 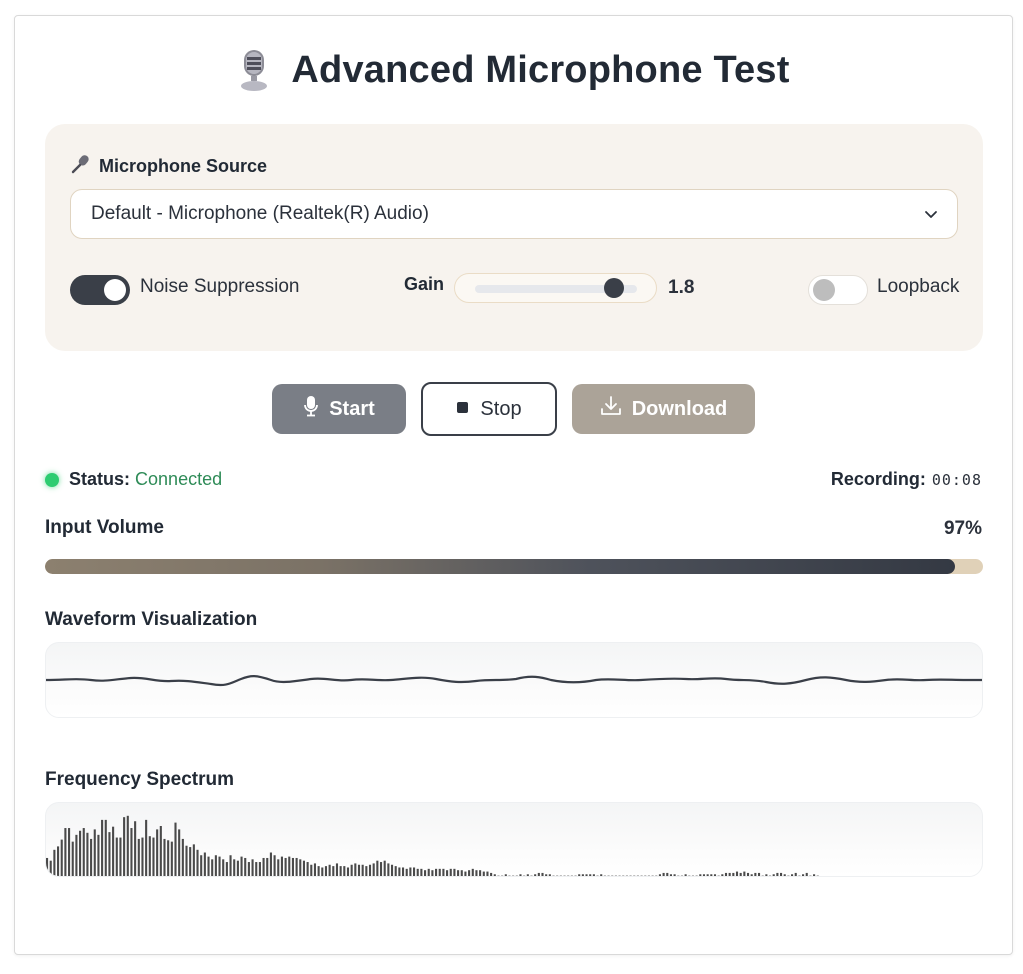 I want to click on input-volume-meter, so click(x=514, y=566).